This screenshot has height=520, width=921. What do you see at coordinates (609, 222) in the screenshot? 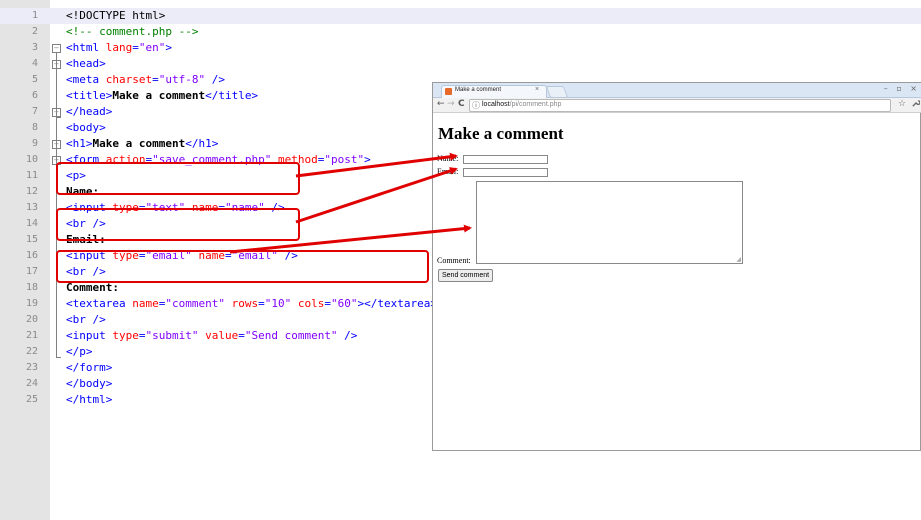
I see `comment-textarea: ◢` at bounding box center [609, 222].